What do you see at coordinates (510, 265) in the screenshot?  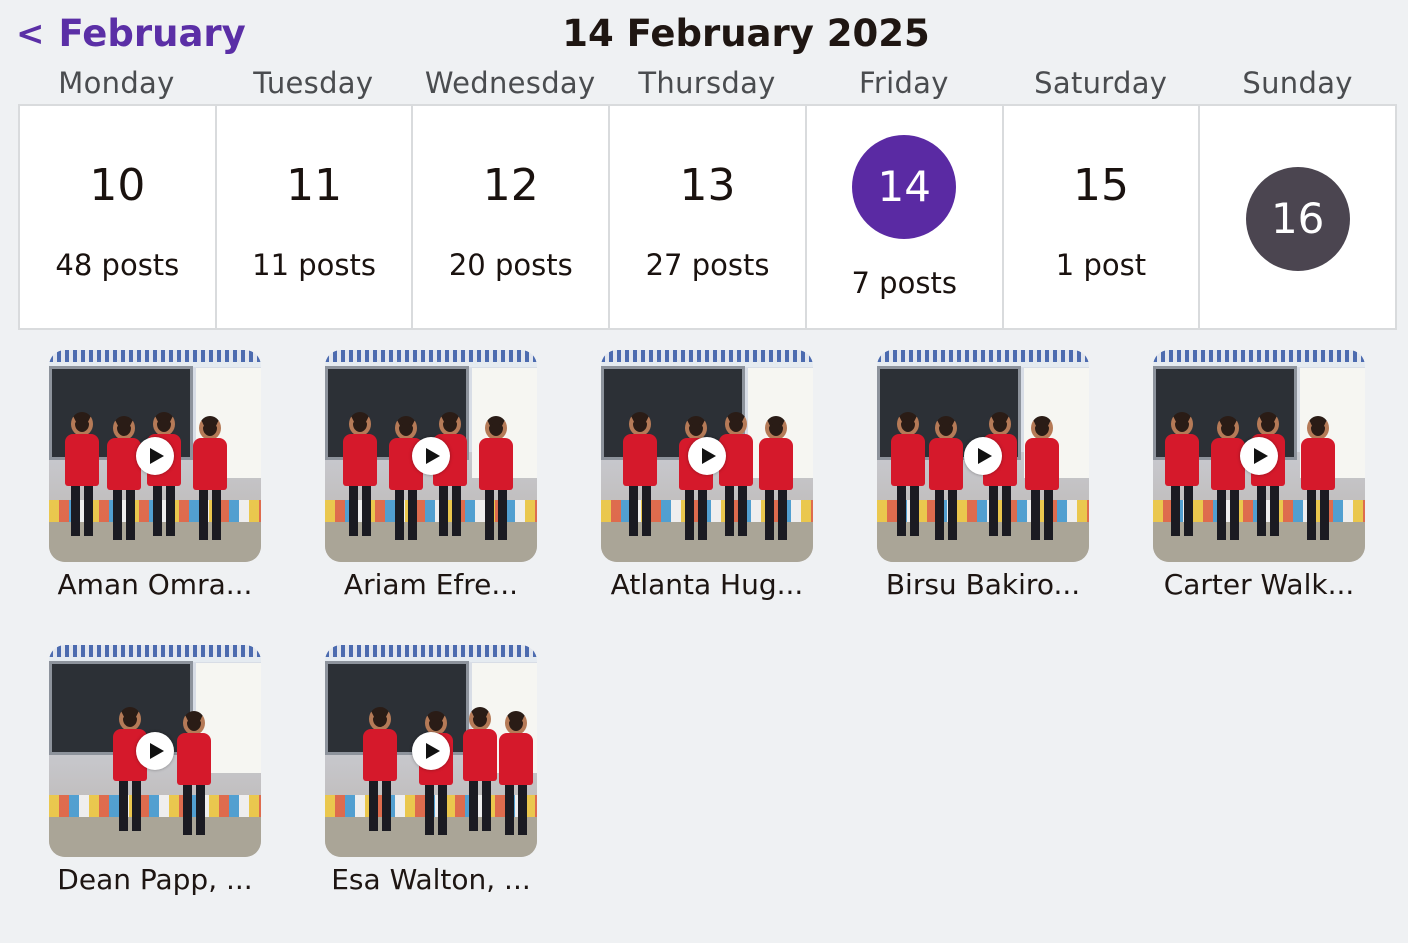 I see `day-post-count: 20 posts` at bounding box center [510, 265].